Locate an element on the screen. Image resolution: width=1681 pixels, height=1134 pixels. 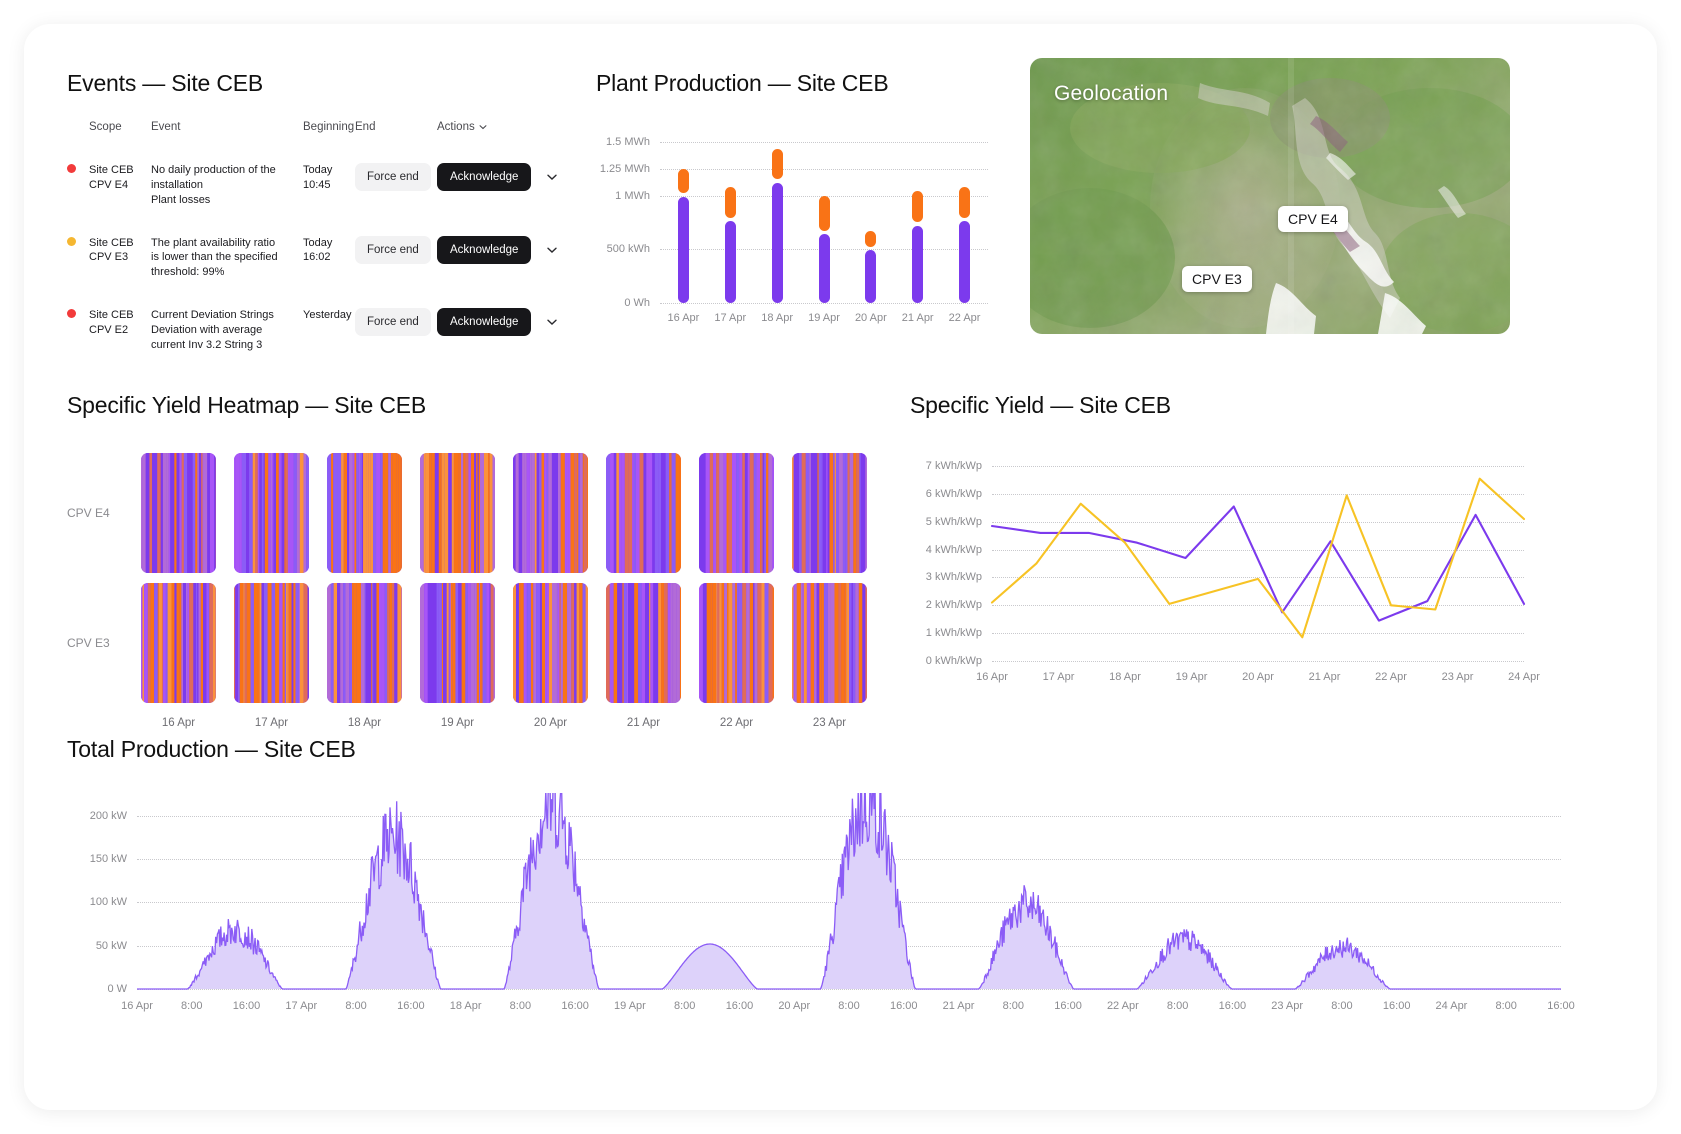
y-axis-tick: 500 kWh is located at coordinates (628, 249).